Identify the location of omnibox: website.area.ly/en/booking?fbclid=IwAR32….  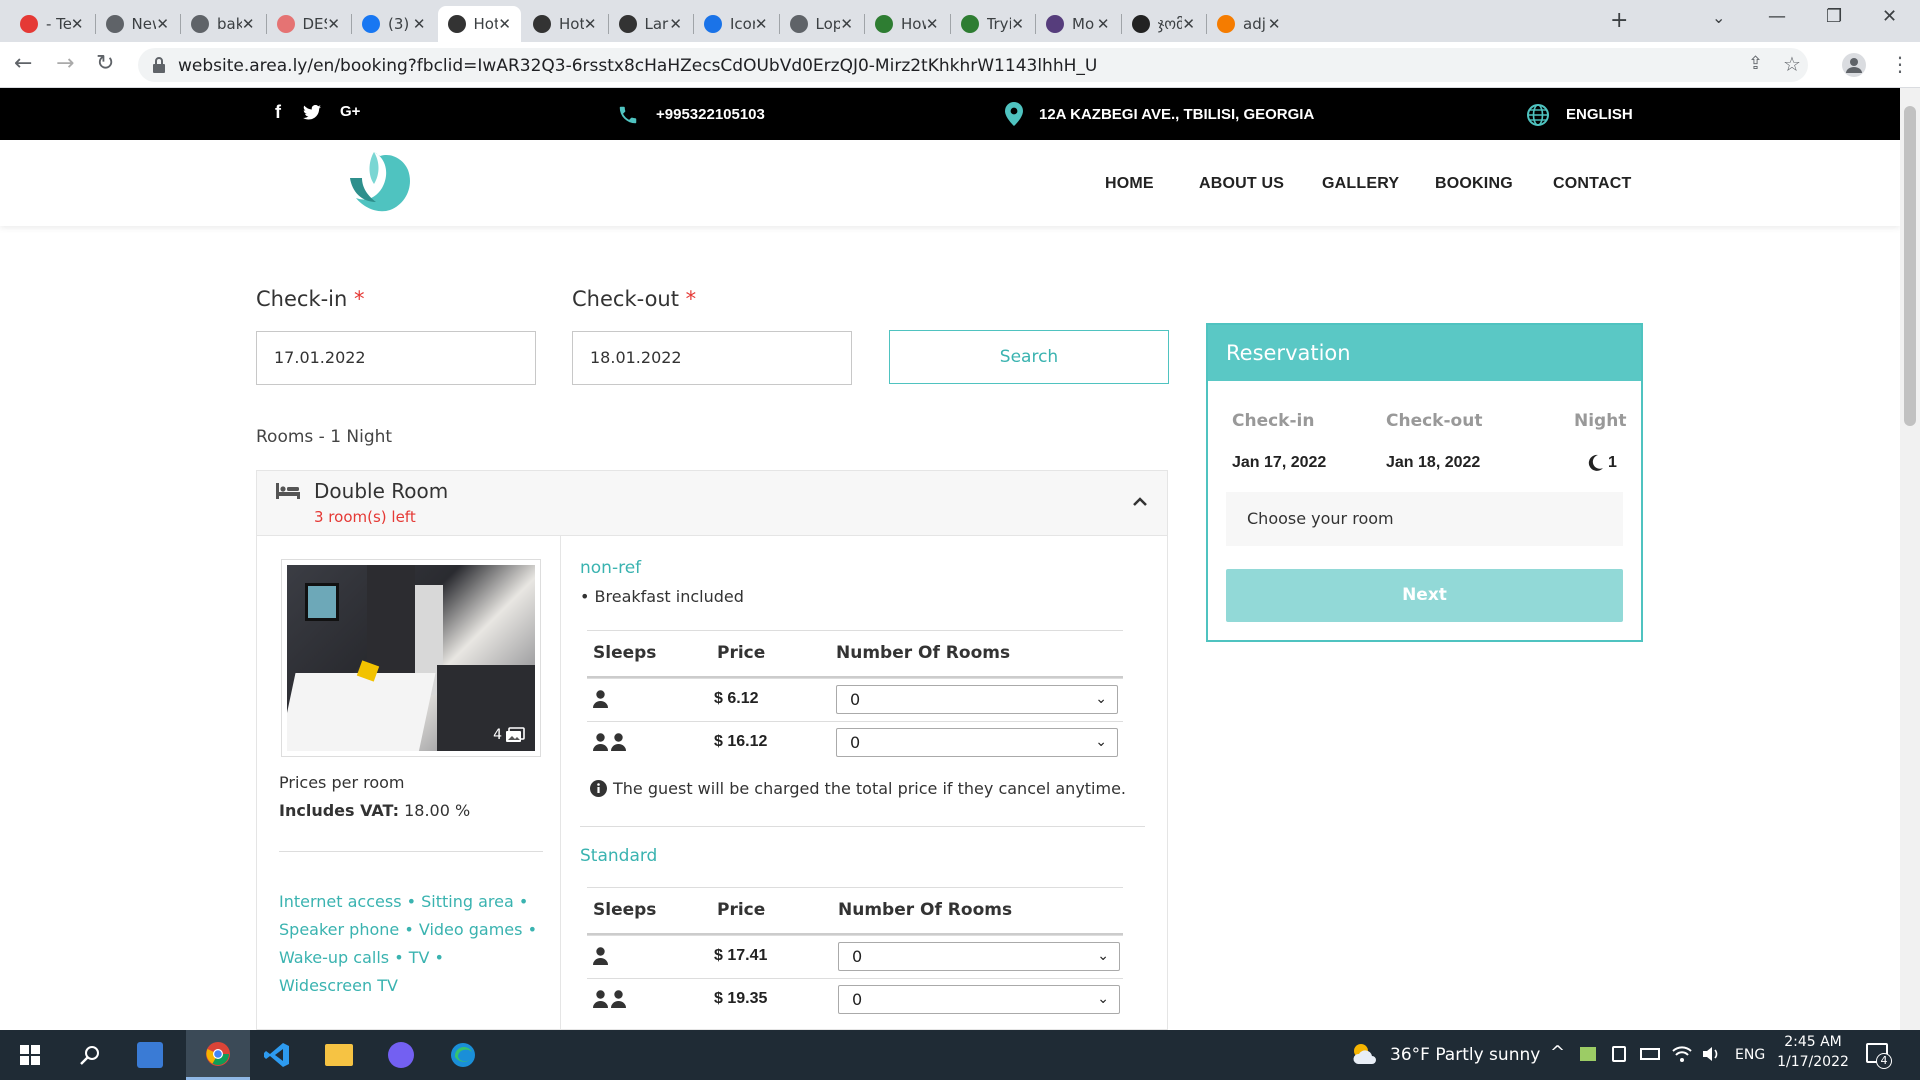
(973, 65).